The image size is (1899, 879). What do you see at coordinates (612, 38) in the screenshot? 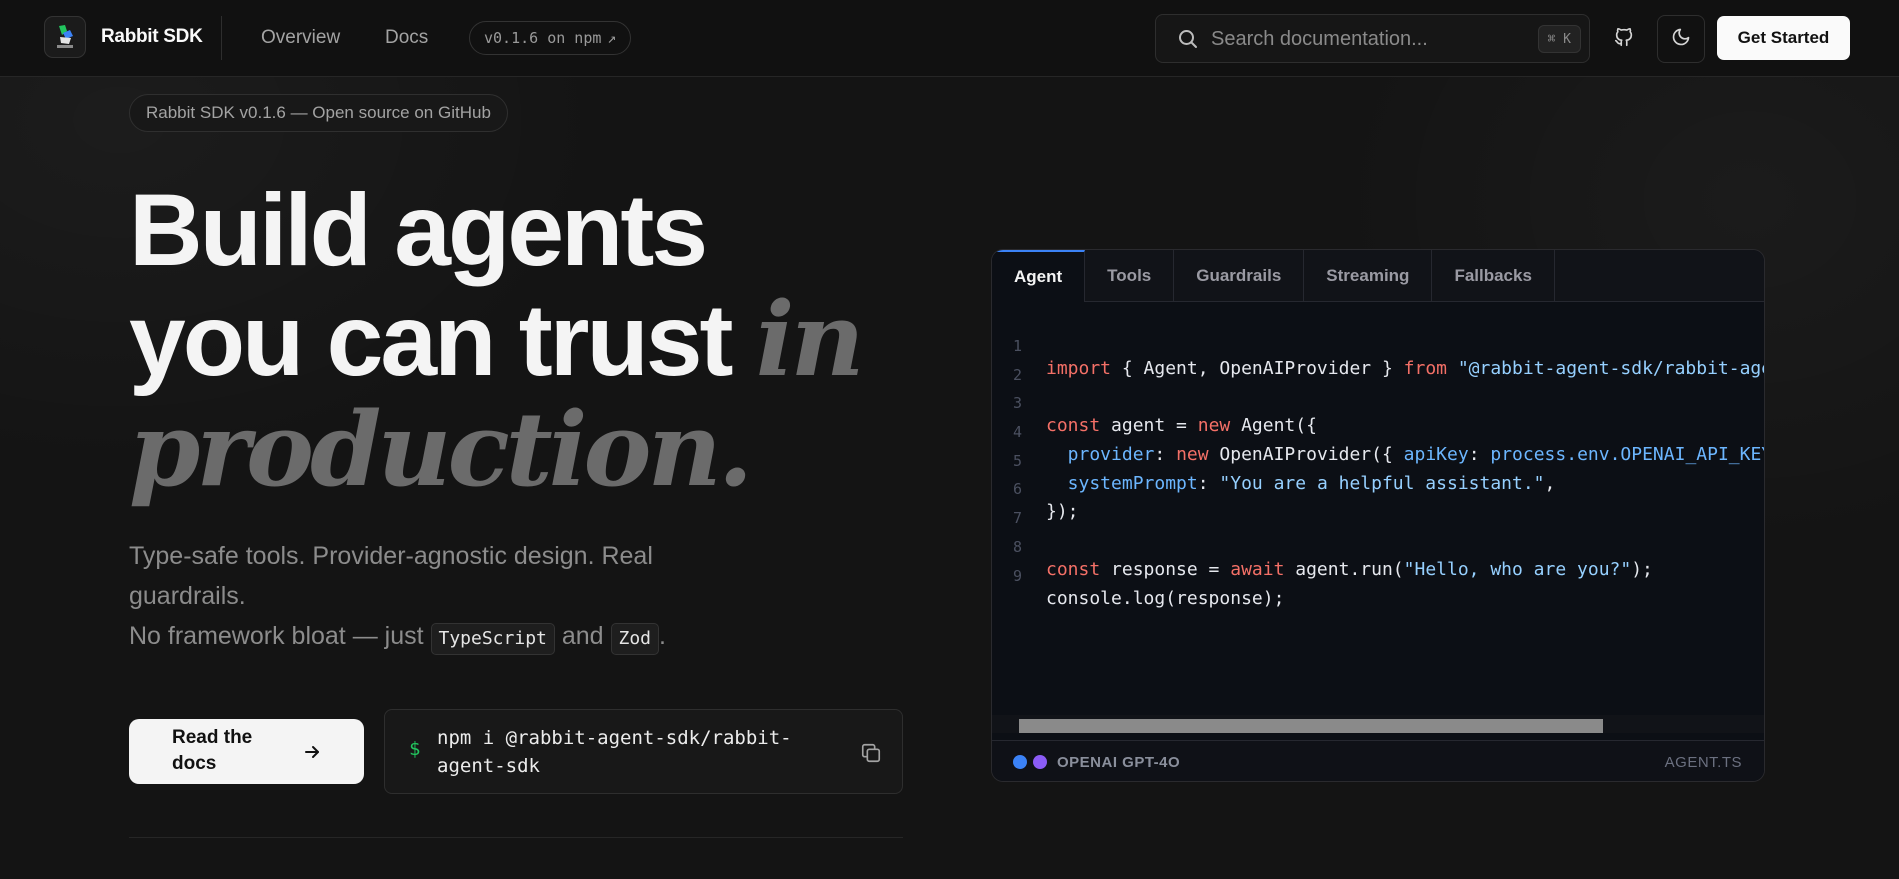
I see `external-link-icon: ↗` at bounding box center [612, 38].